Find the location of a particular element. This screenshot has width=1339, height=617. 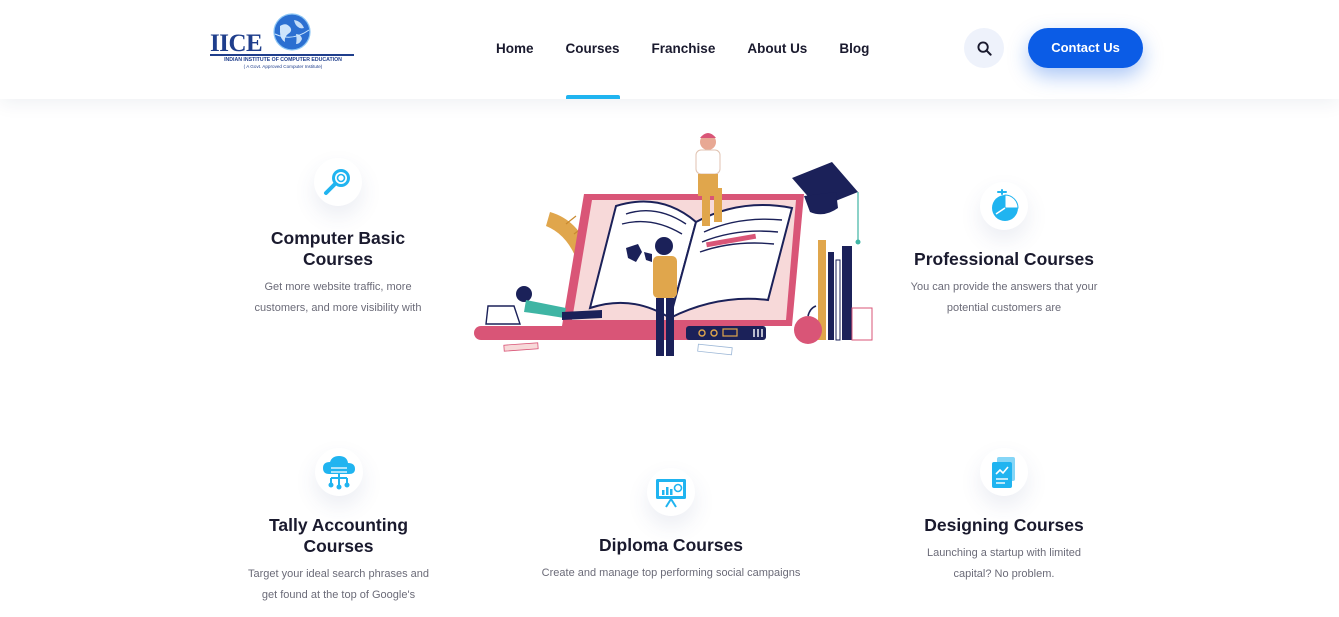

search-icon is located at coordinates (984, 48).